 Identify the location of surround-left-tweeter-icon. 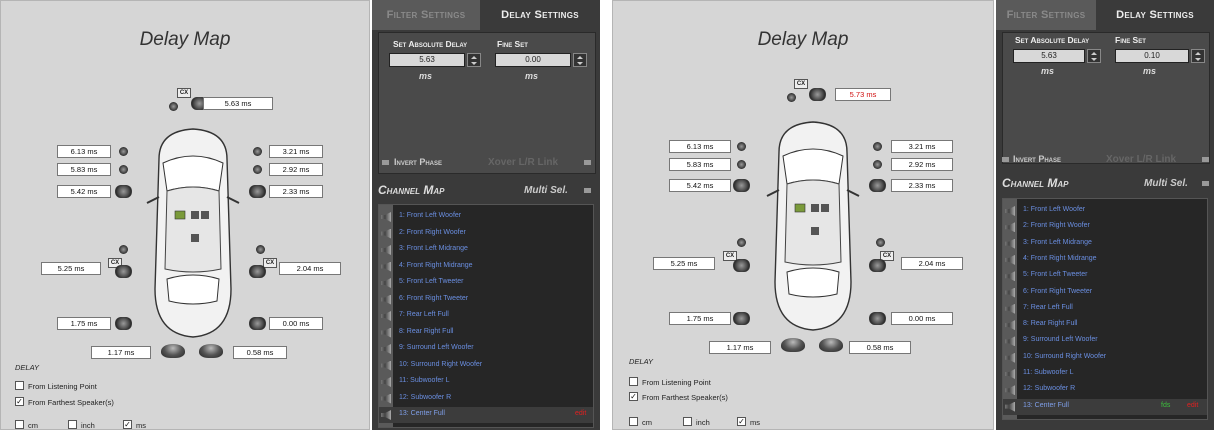
(741, 242).